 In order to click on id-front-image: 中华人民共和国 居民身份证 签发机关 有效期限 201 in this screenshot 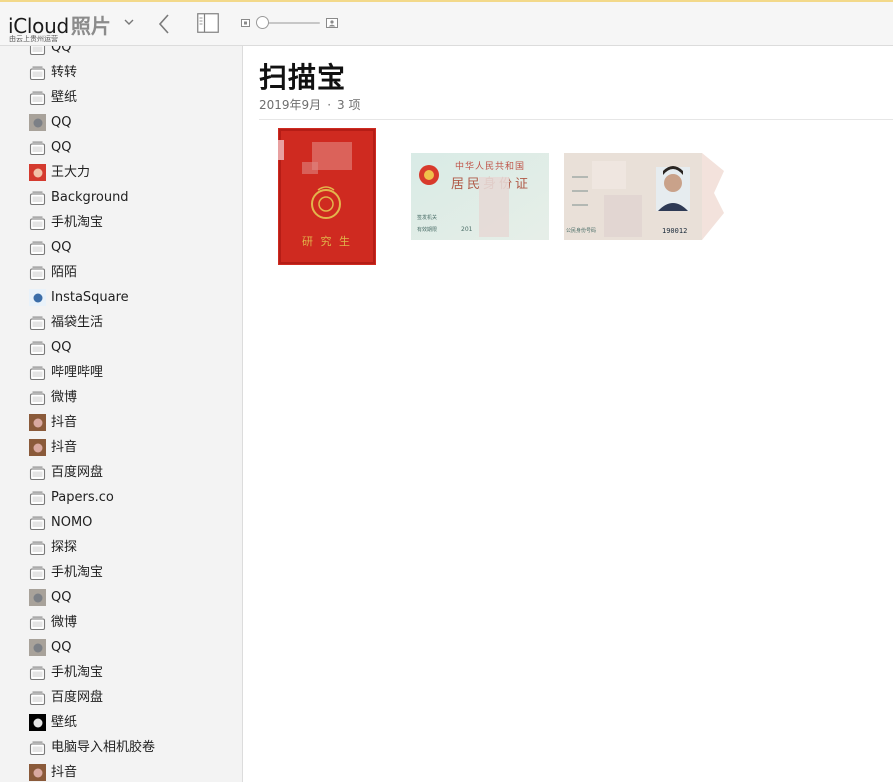, I will do `click(480, 196)`.